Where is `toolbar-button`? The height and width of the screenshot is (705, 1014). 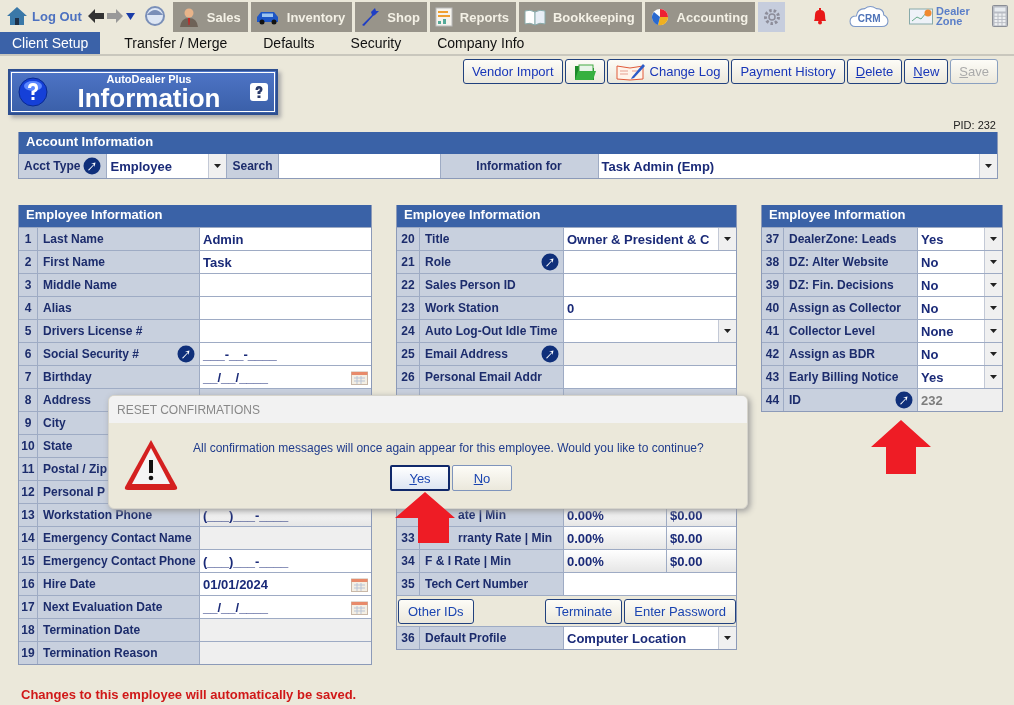 toolbar-button is located at coordinates (584, 71).